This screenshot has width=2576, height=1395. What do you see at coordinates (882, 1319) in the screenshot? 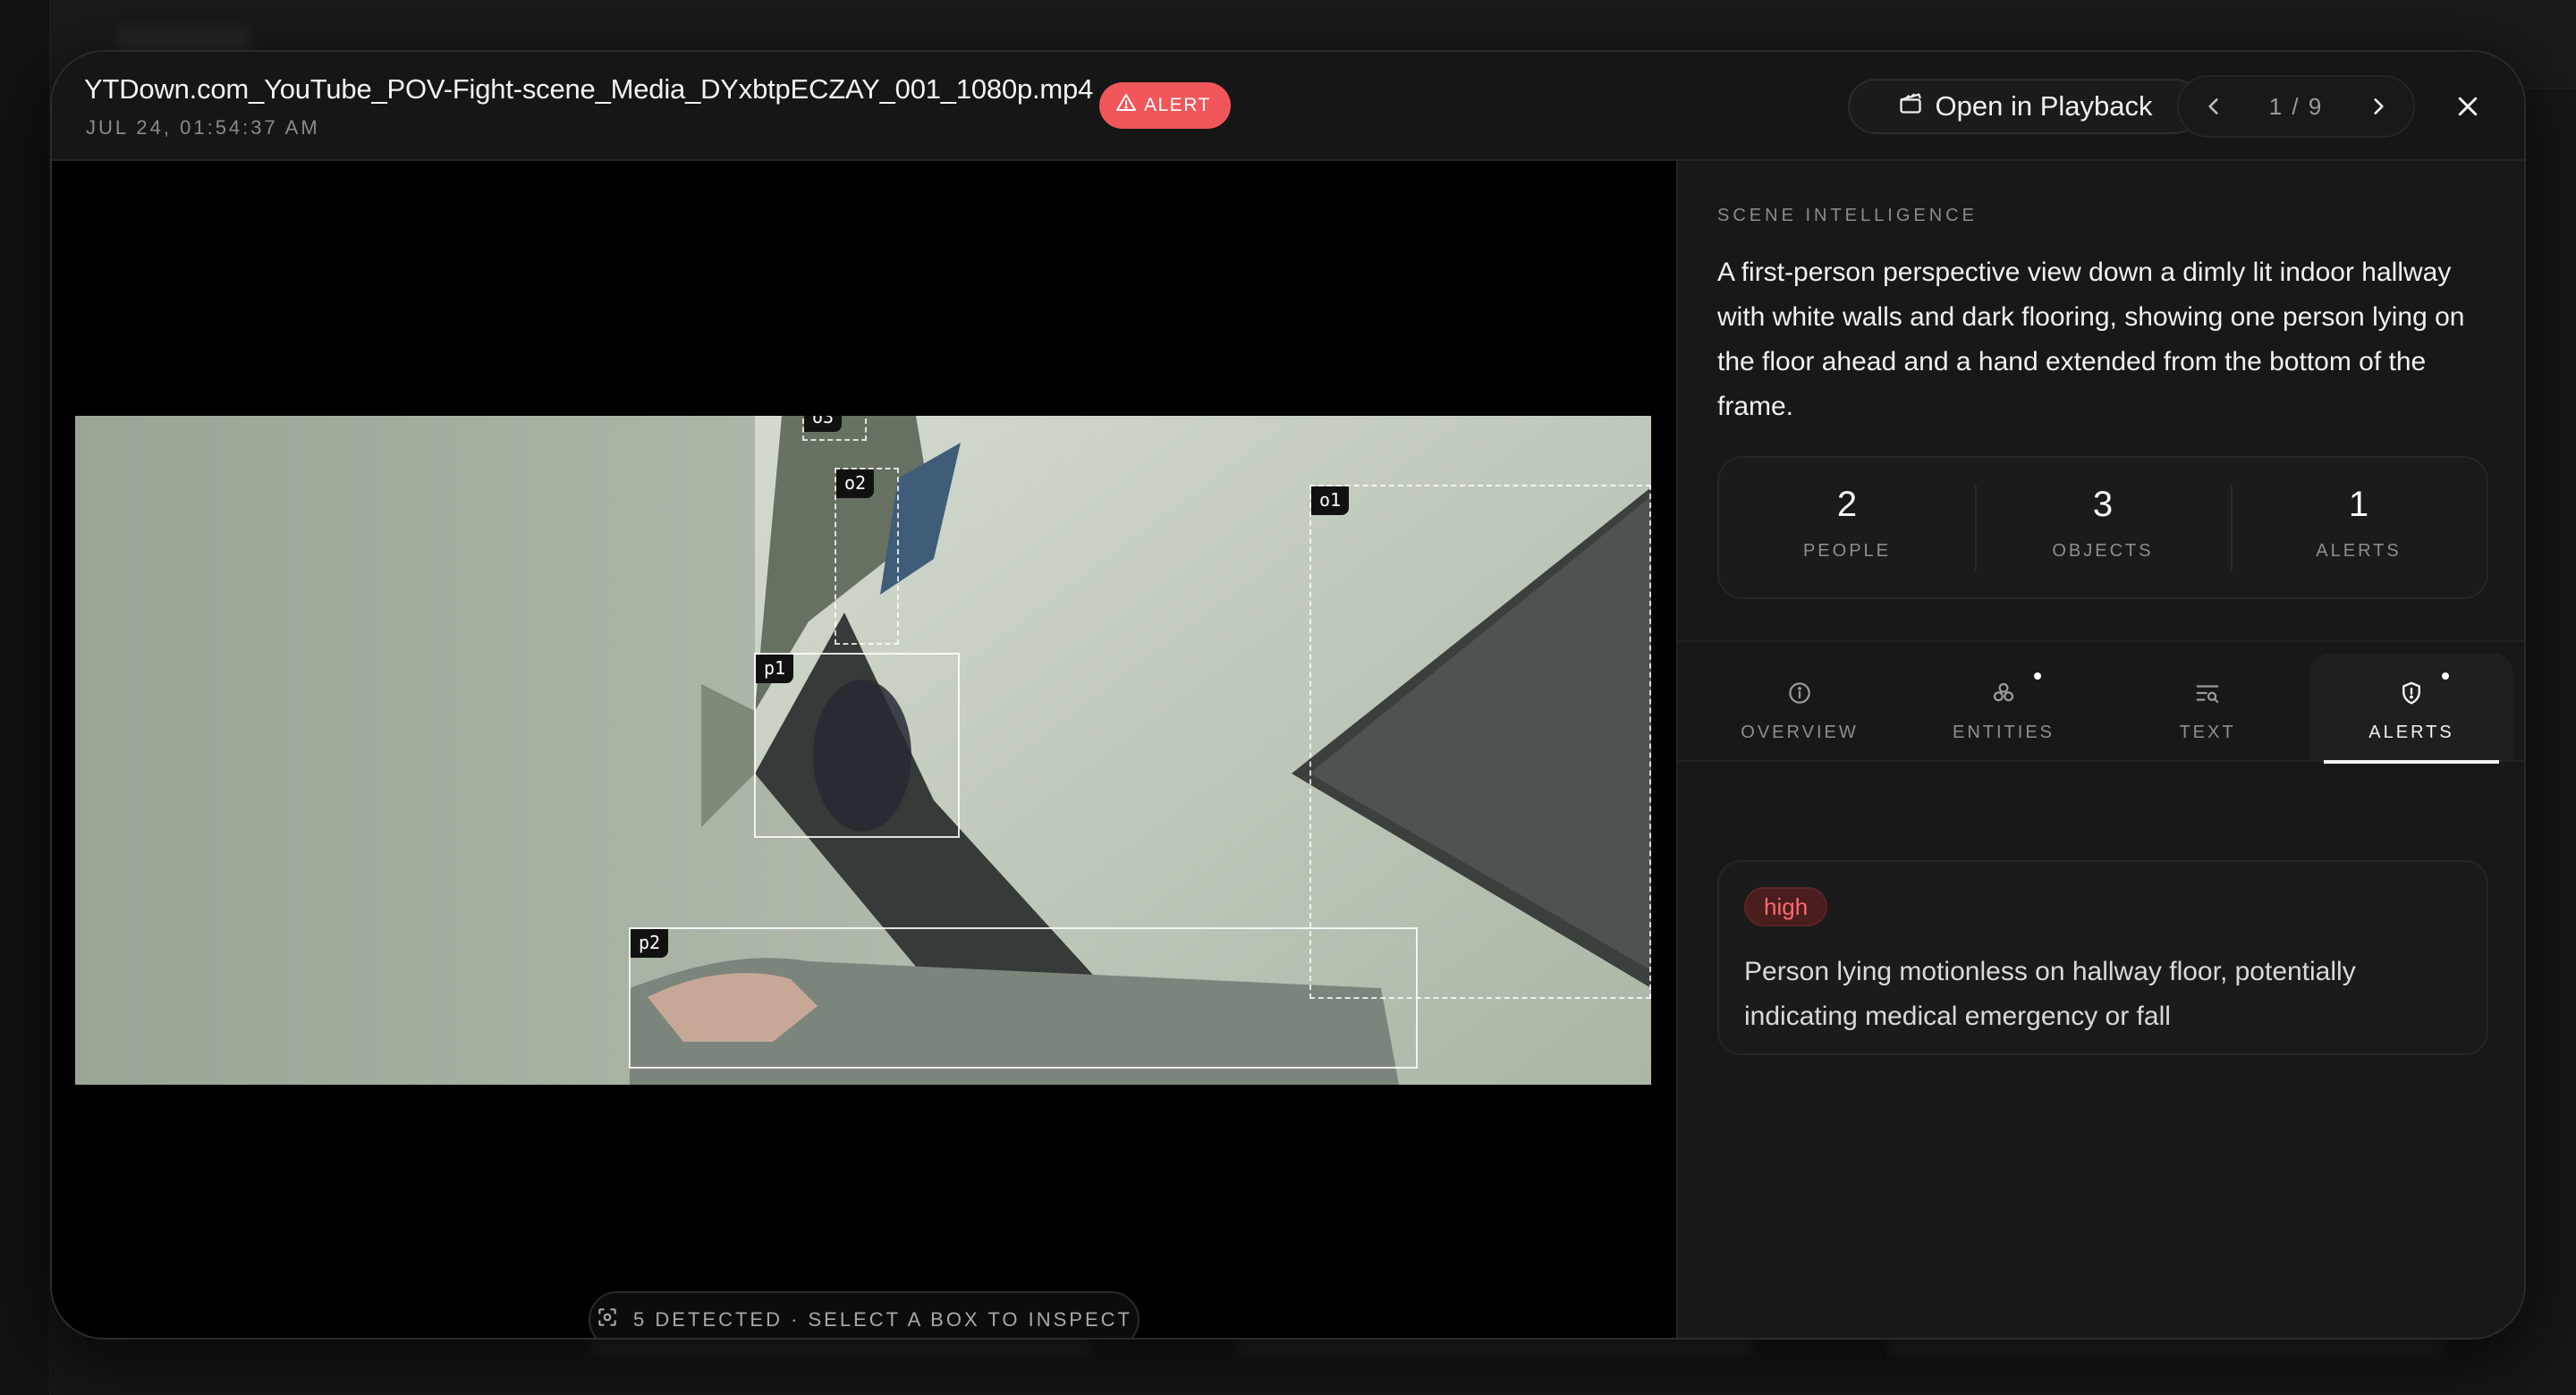
I see `detections-hint-text: 5 DETECTED · SELECT A BOX TO INSPECT` at bounding box center [882, 1319].